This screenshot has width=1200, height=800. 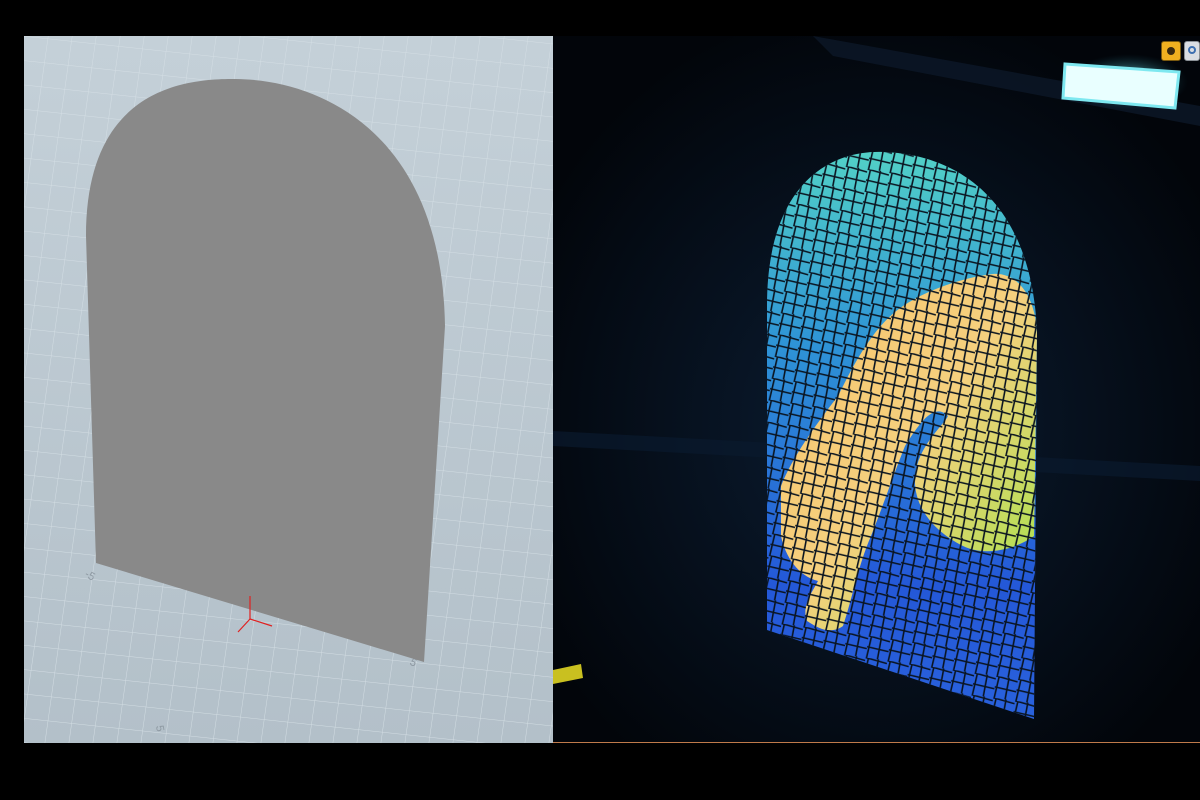 I want to click on camera-handle-icon, so click(x=1171, y=51).